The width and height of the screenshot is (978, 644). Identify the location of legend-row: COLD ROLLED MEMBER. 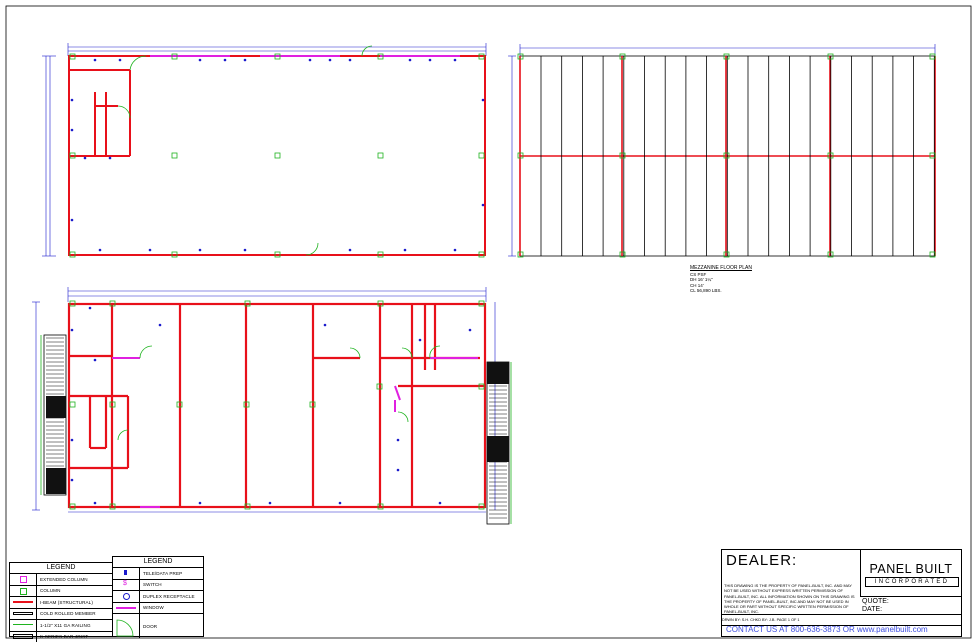
(61, 614).